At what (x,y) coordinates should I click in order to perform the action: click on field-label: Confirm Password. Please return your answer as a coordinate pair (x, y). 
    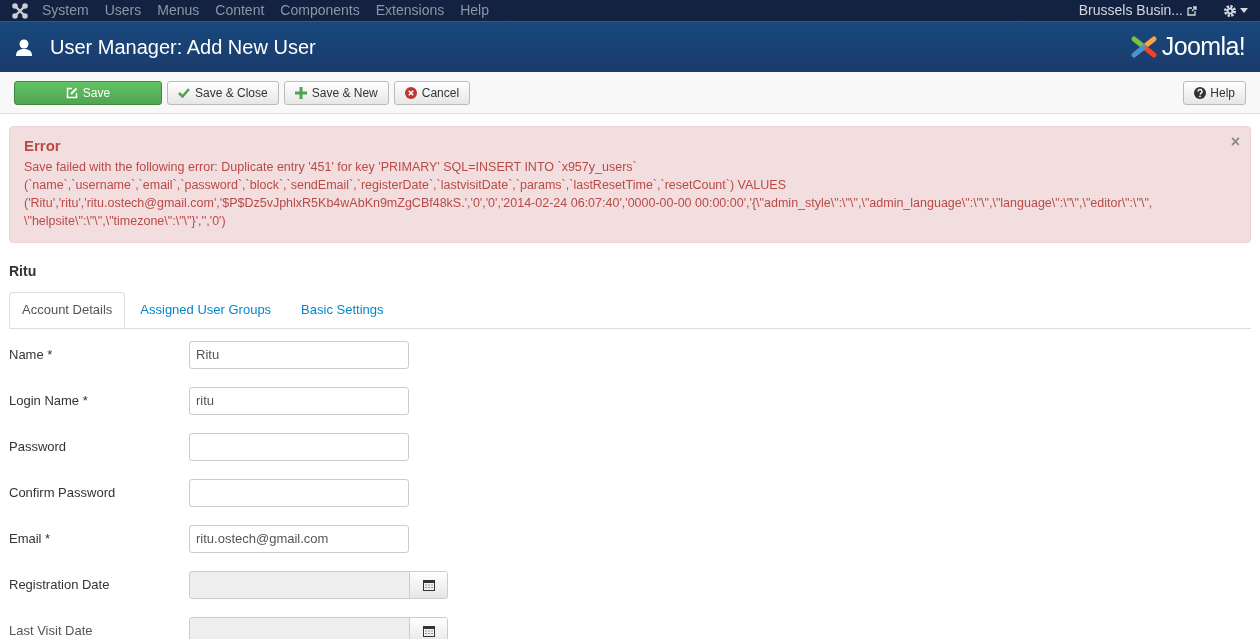
    Looking at the image, I should click on (63, 492).